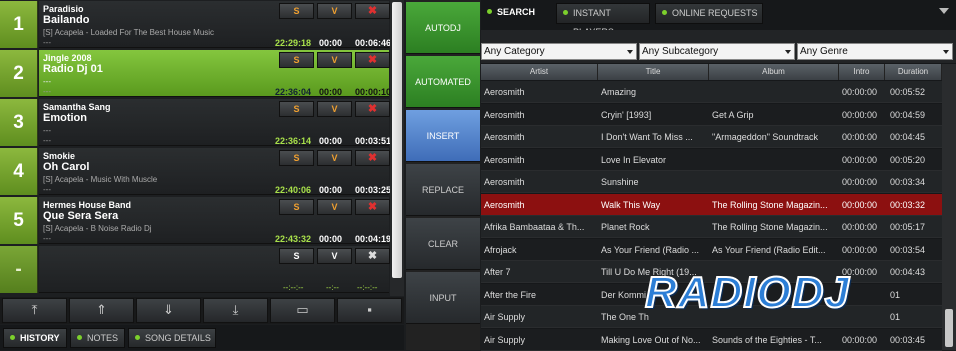 The image size is (956, 351). Describe the element at coordinates (516, 12) in the screenshot. I see `tab-label: SEARCH` at that location.